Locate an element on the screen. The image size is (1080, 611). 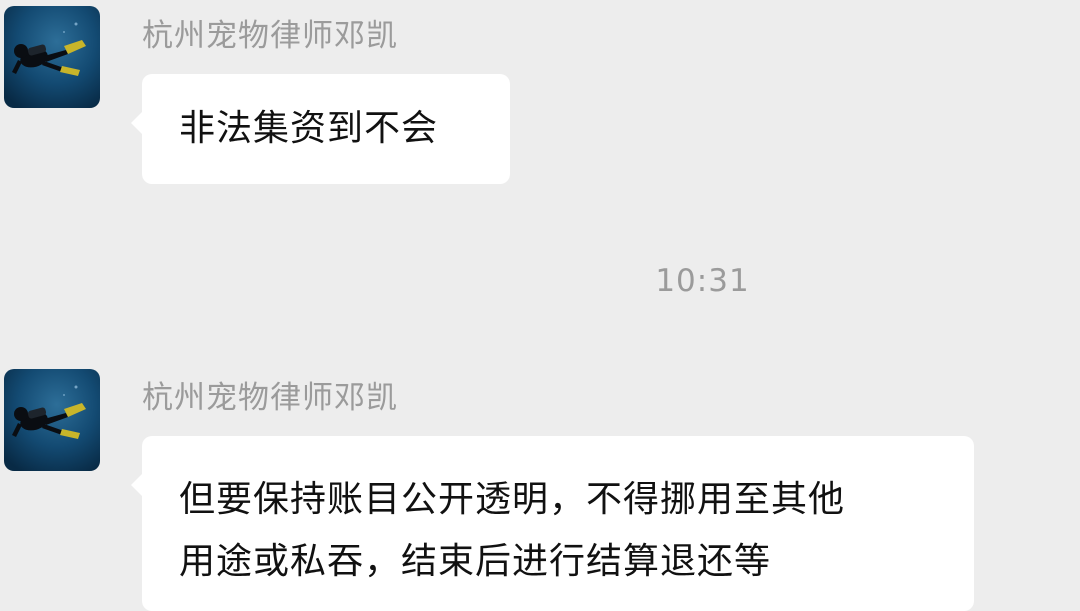
chat-timestamp: 10:31 is located at coordinates (702, 281).